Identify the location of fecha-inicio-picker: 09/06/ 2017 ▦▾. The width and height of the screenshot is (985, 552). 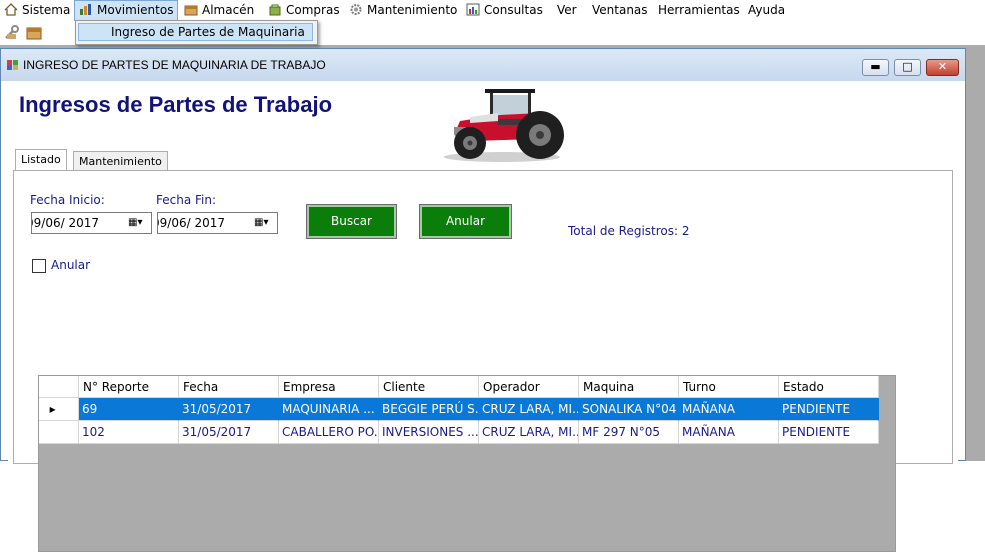
(91, 223).